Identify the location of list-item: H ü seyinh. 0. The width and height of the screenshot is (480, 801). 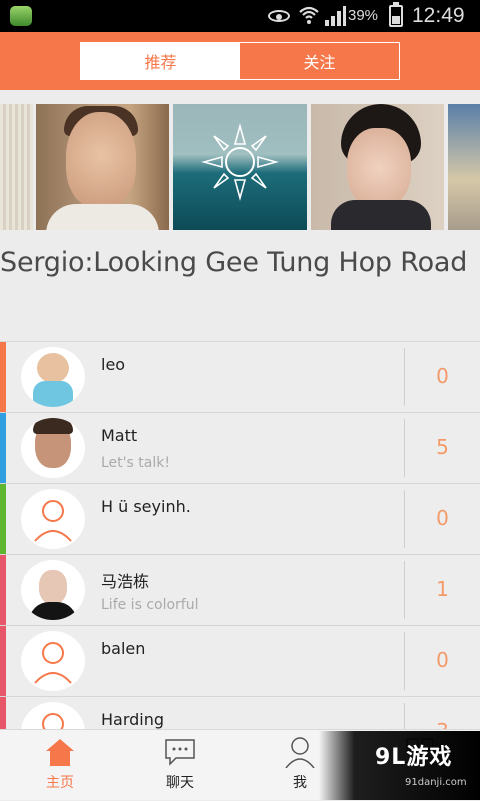
(240, 519).